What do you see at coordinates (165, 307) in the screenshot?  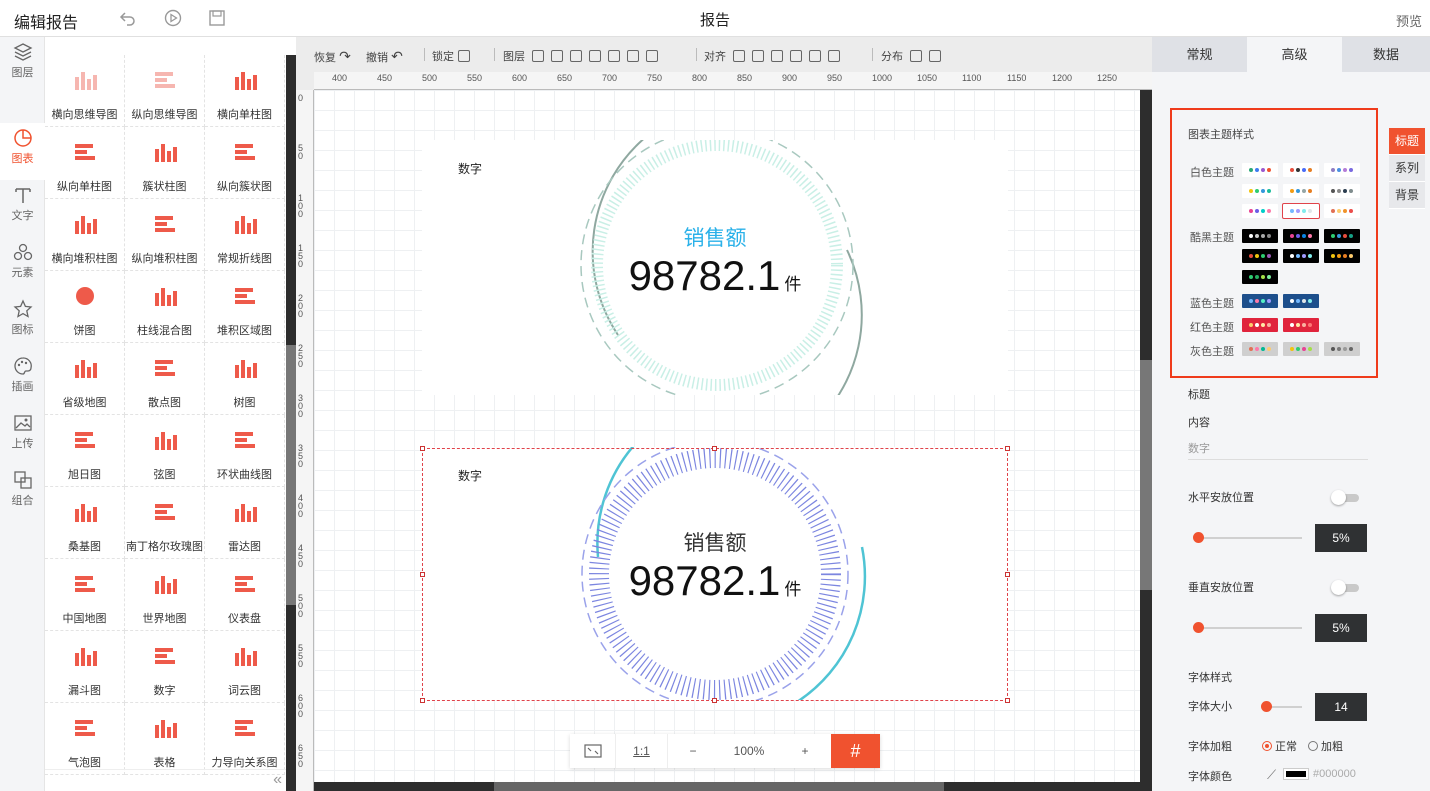 I see `chart-type-mix: 柱线混合图` at bounding box center [165, 307].